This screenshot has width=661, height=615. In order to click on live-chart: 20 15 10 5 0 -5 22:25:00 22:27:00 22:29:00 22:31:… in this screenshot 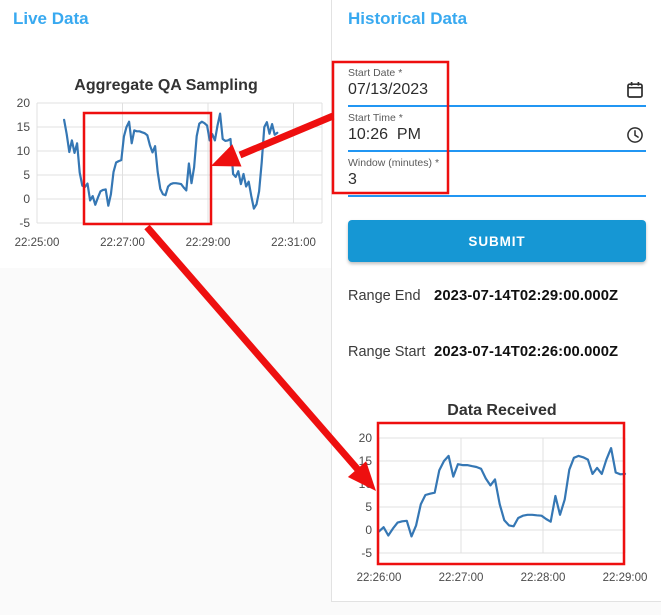, I will do `click(169, 163)`.